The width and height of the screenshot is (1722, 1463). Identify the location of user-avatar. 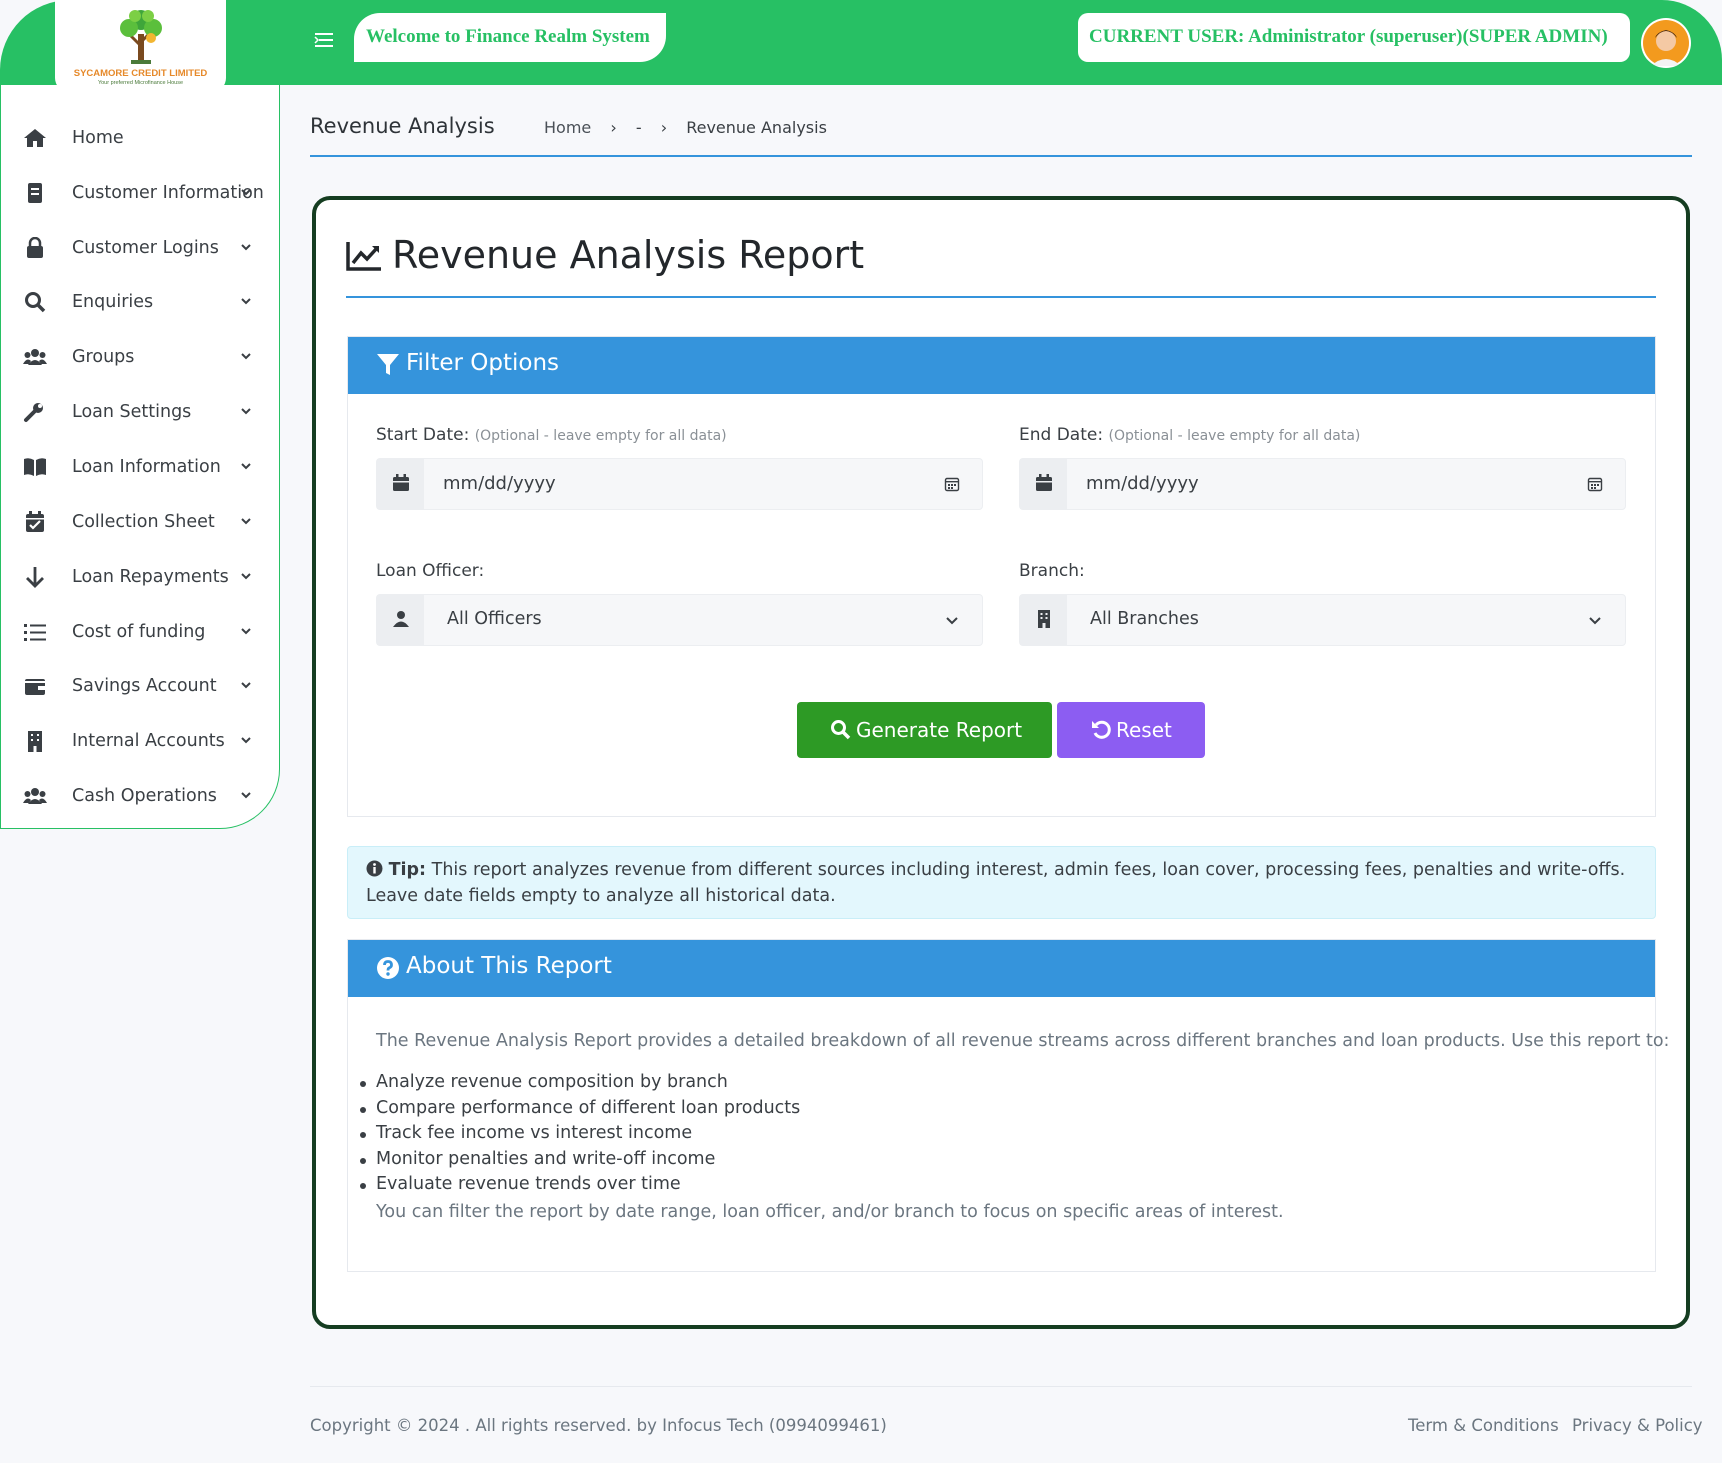
(1666, 43).